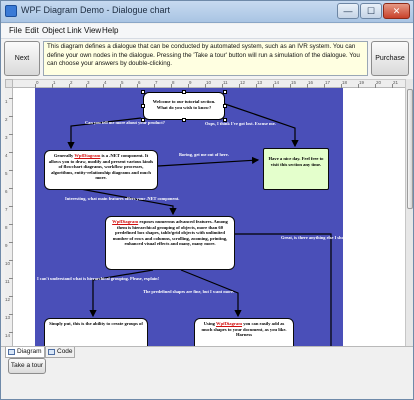 This screenshot has height=400, width=414. I want to click on vertical-ruler: 1 2 3 4 5 6 7 8 9 10 11 12 13 14, so click(9, 217).